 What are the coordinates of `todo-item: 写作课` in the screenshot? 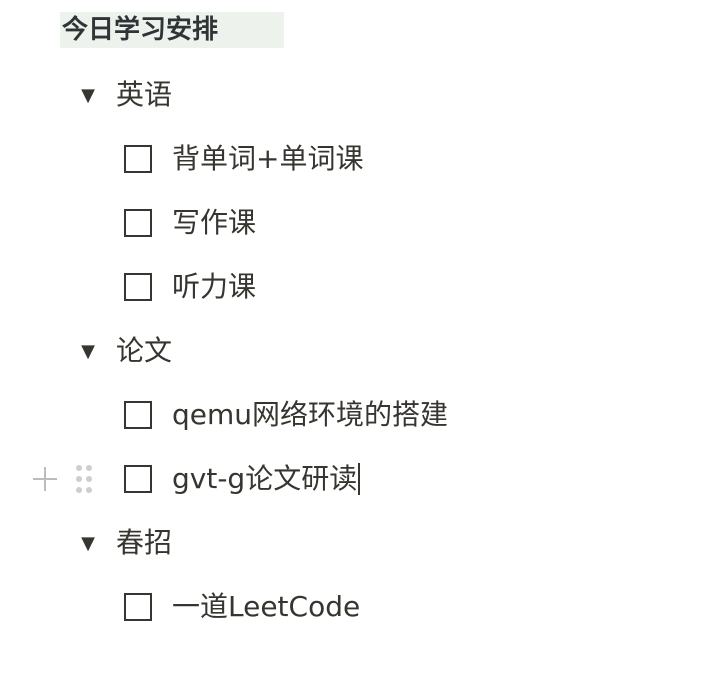 It's located at (190, 223).